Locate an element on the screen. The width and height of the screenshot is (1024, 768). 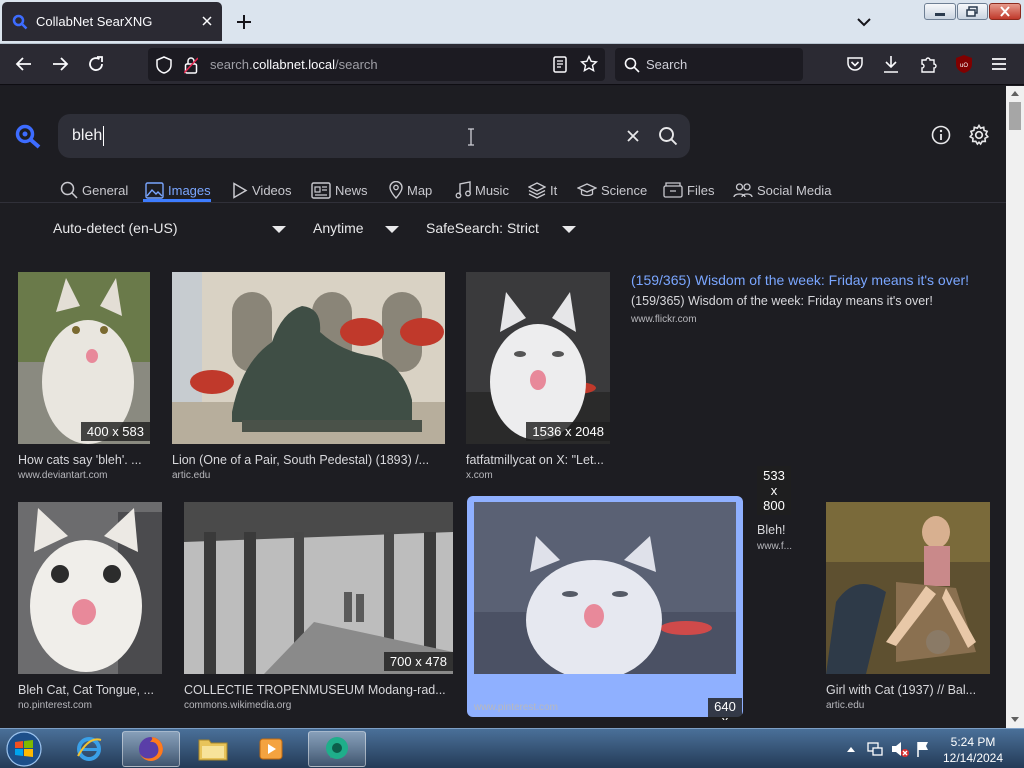
taskbar-internet-explorer is located at coordinates (89, 749).